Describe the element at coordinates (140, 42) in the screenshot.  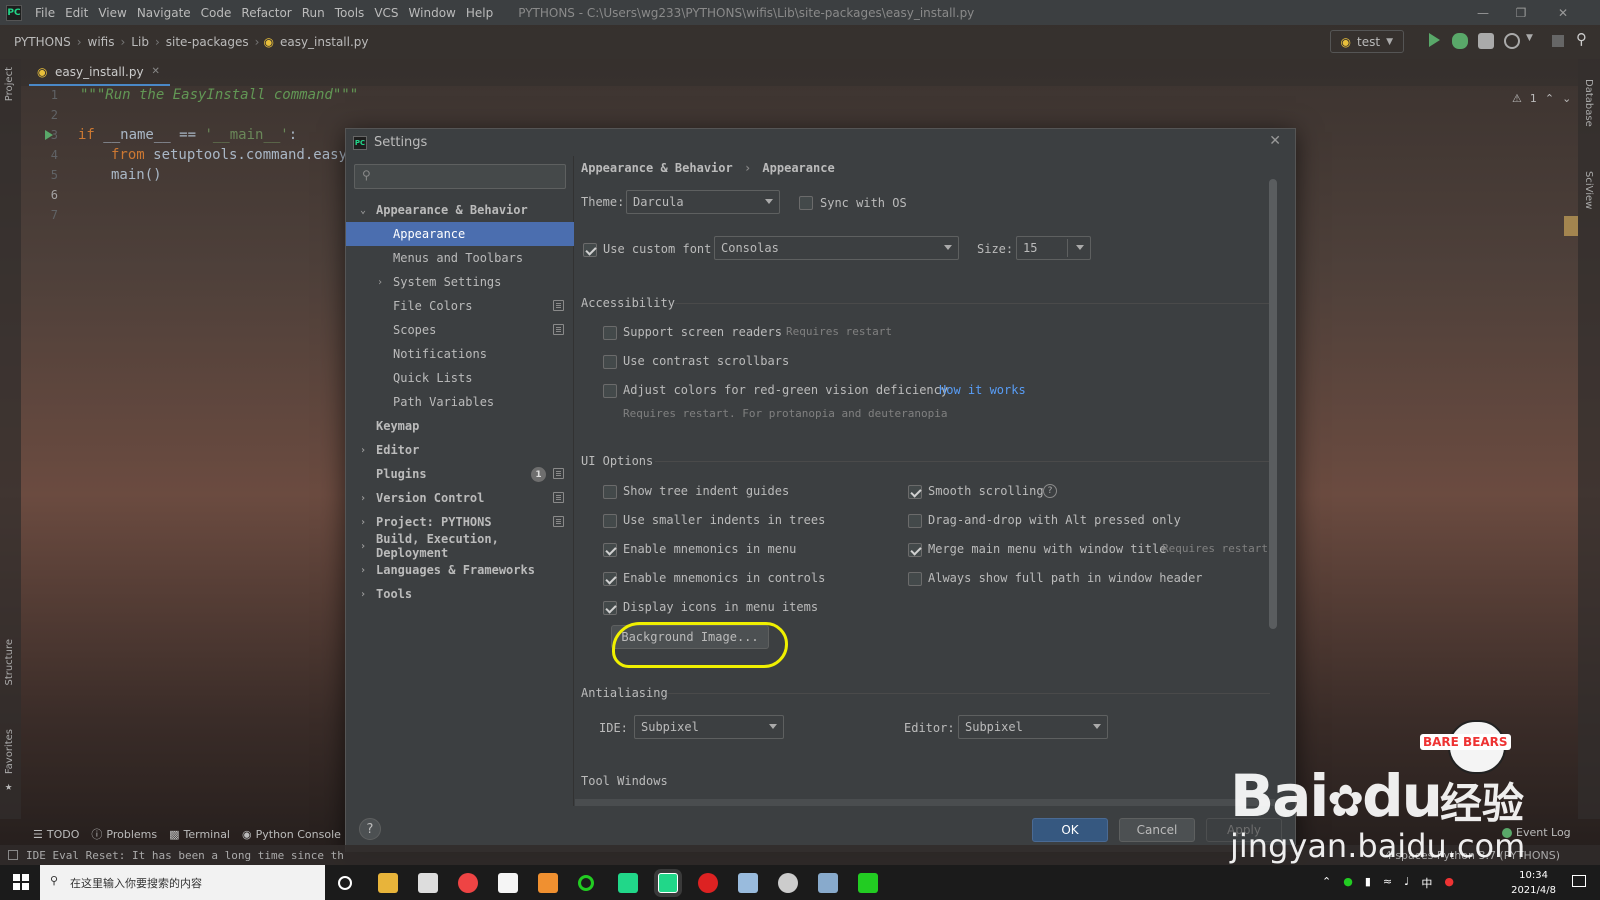
I see `breadcrumb-lib: Lib` at that location.